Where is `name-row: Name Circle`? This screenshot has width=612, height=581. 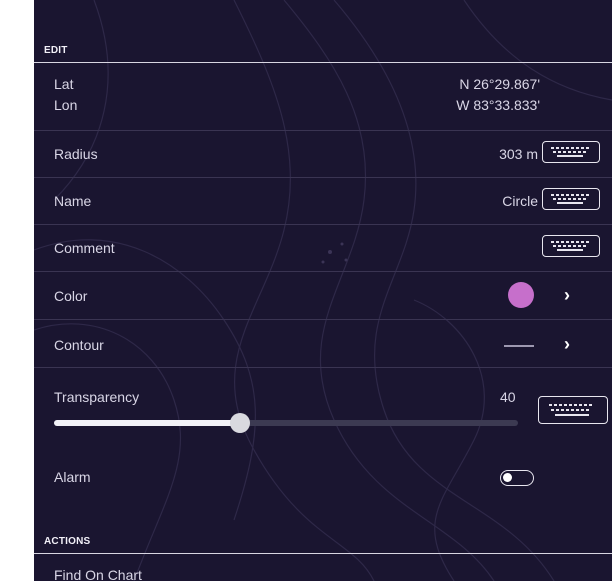 name-row: Name Circle is located at coordinates (323, 201).